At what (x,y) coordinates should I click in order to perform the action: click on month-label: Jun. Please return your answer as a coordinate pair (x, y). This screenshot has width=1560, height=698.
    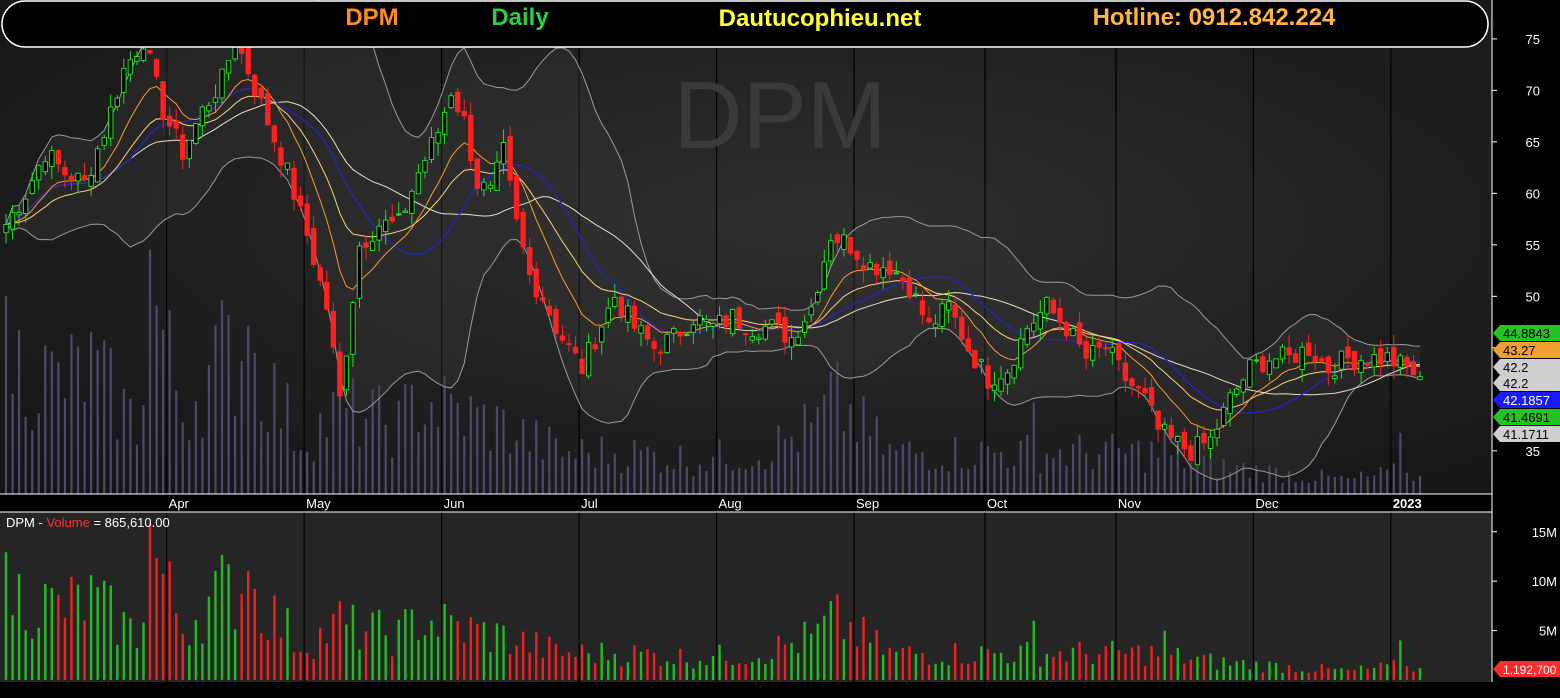
    Looking at the image, I should click on (454, 503).